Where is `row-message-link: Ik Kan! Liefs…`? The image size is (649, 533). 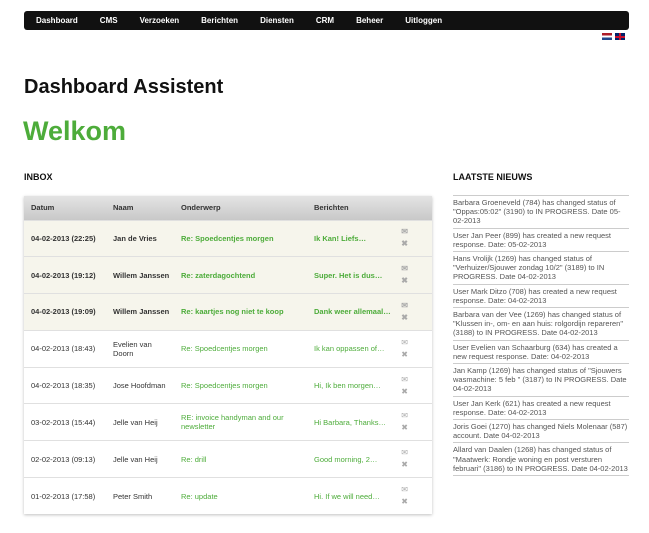 row-message-link: Ik Kan! Liefs… is located at coordinates (349, 238).